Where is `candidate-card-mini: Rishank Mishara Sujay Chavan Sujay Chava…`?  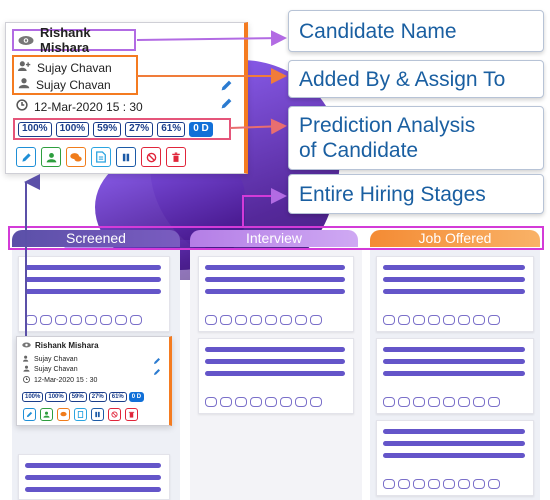 candidate-card-mini: Rishank Mishara Sujay Chavan Sujay Chava… is located at coordinates (94, 381).